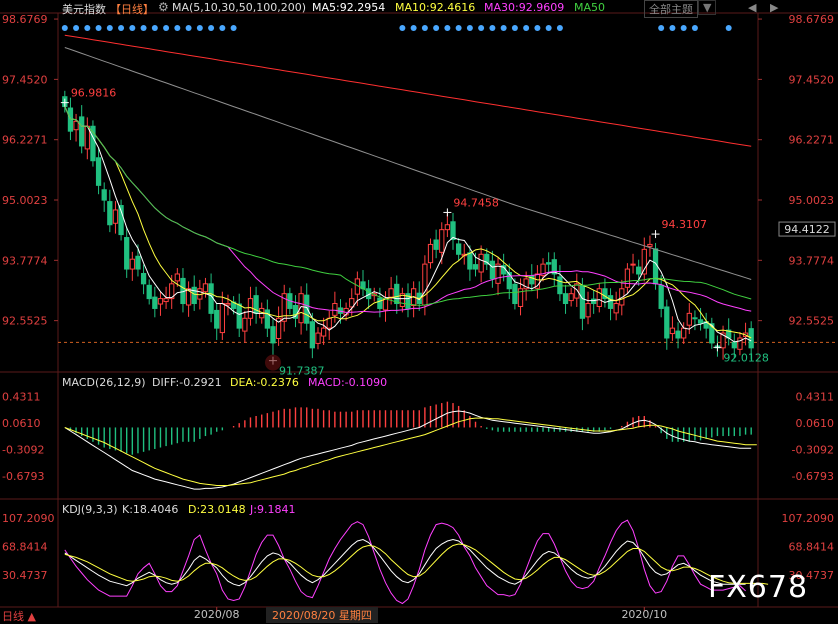  Describe the element at coordinates (239, 7) in the screenshot. I see `ma-label: MA(5,10,30,50,100,200)` at that location.